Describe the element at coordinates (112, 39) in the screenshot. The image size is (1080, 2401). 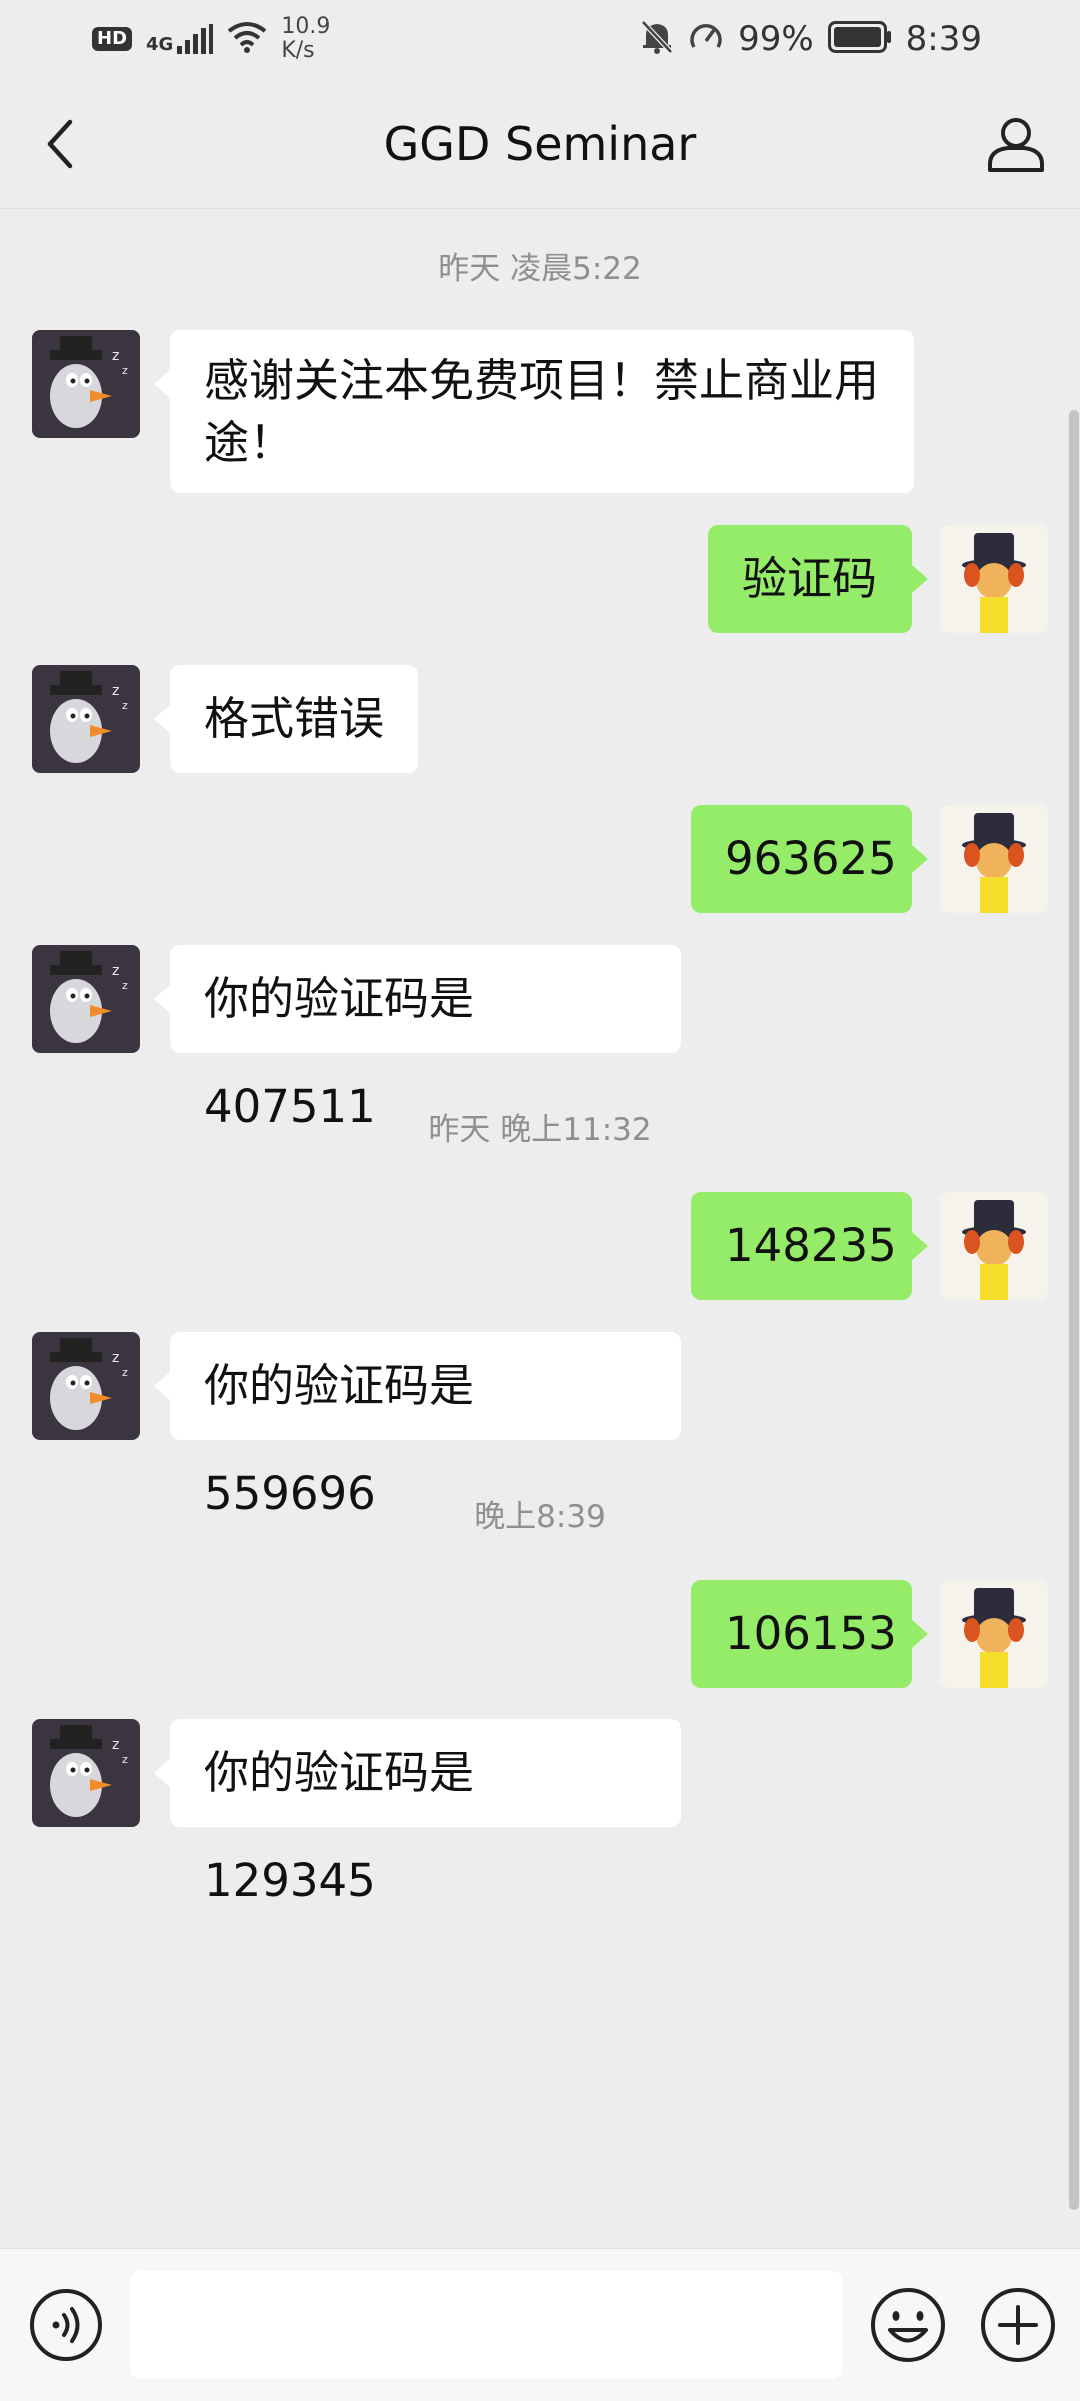
I see `hd-badge: HD` at that location.